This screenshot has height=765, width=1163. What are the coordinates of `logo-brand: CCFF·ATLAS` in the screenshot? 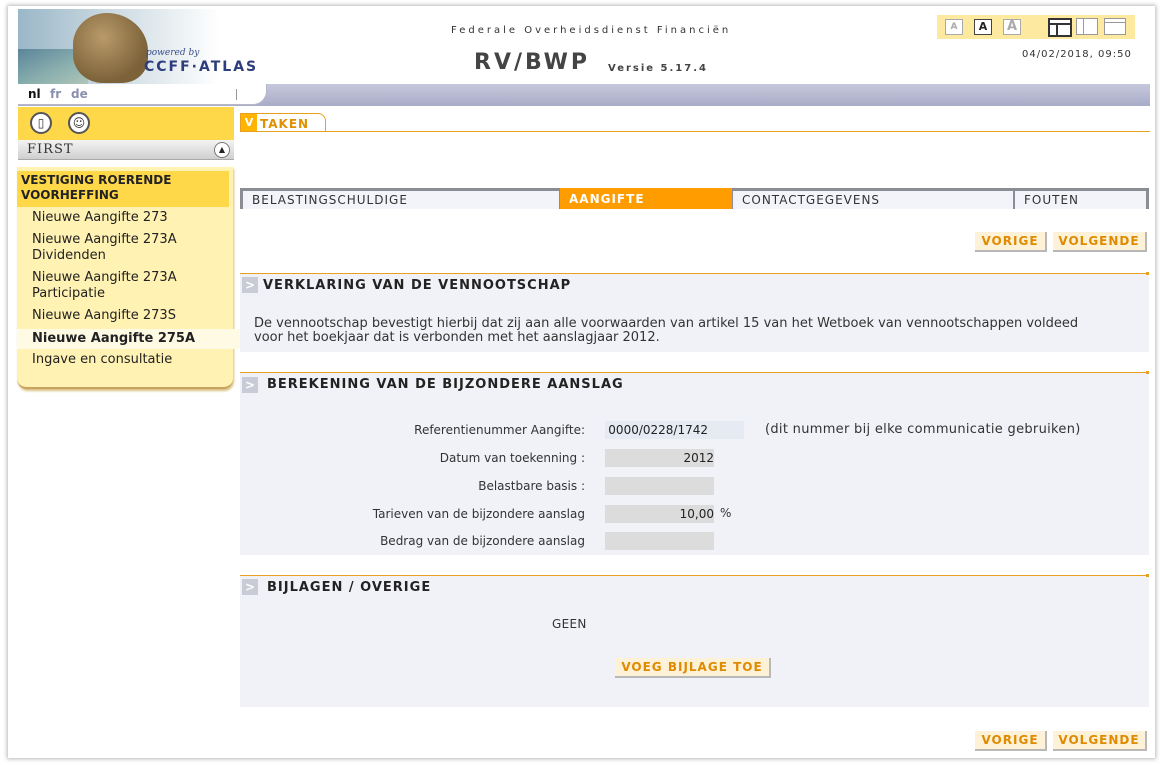 It's located at (201, 67).